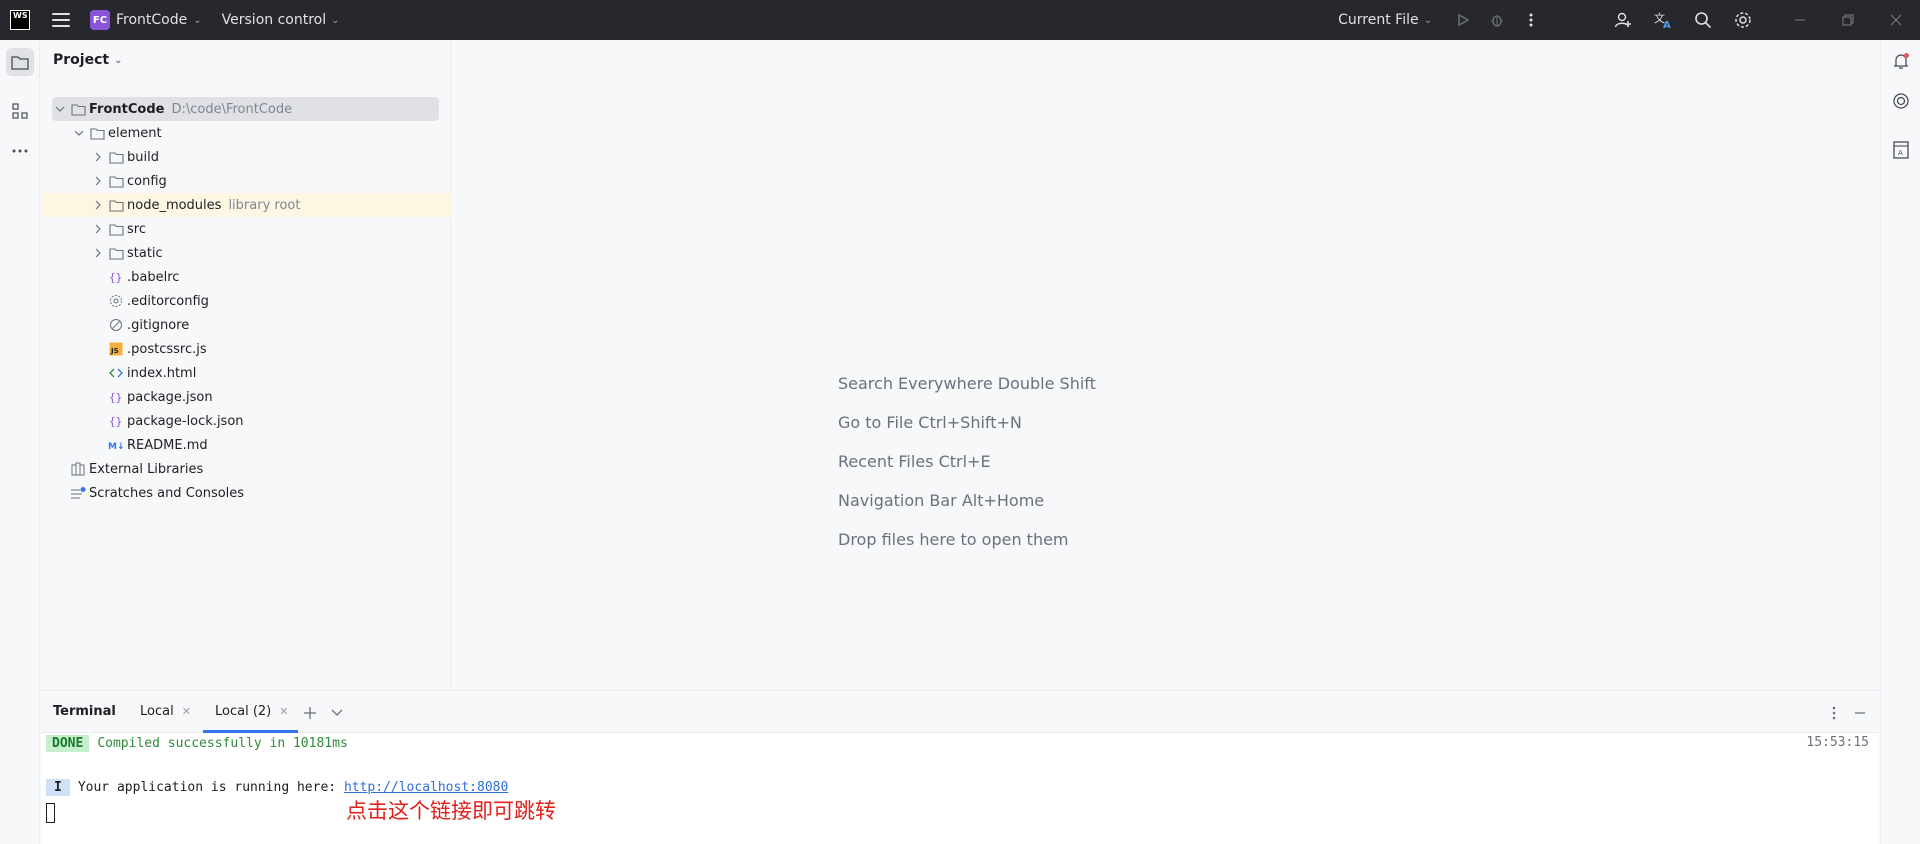 This screenshot has width=1920, height=844. Describe the element at coordinates (78, 493) in the screenshot. I see `scratches-icon` at that location.